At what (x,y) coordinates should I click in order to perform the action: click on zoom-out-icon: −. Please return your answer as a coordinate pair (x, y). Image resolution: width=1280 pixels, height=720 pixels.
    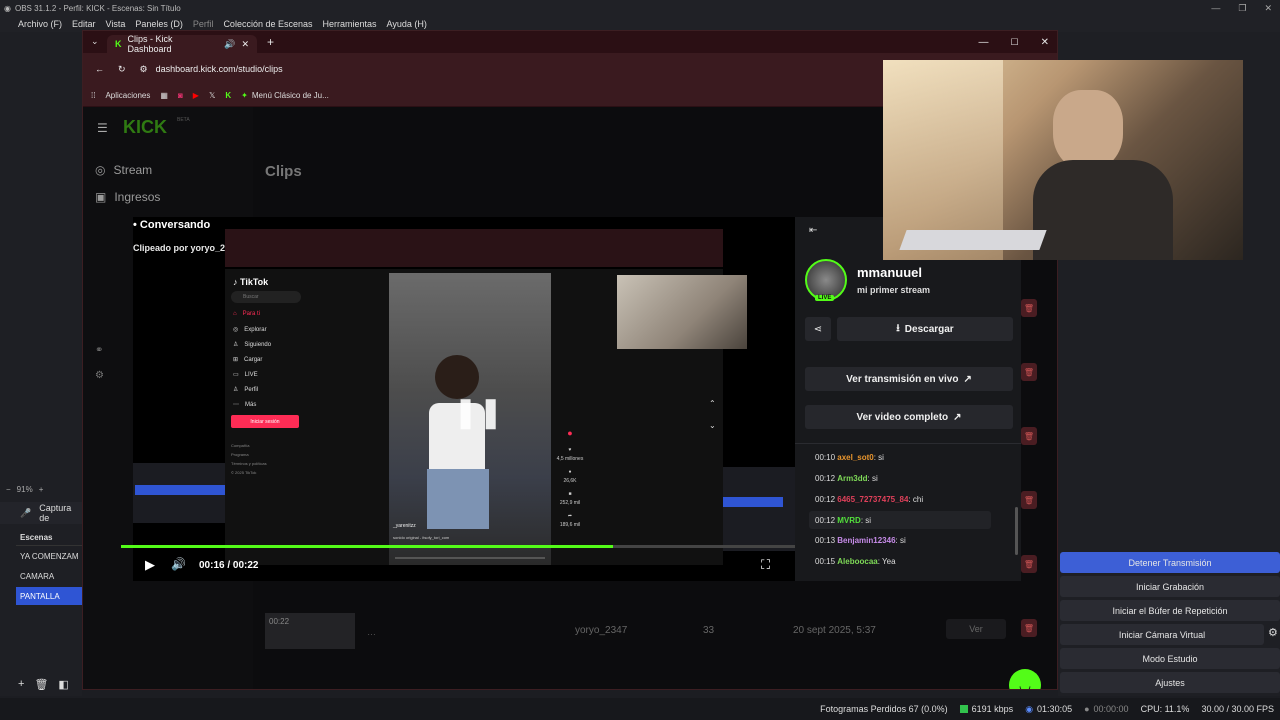
    Looking at the image, I should click on (8, 489).